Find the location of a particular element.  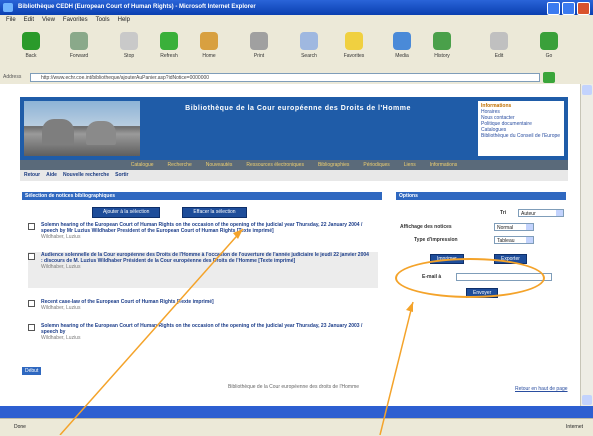

toolbar-button-label: Back is located at coordinates (31, 56).